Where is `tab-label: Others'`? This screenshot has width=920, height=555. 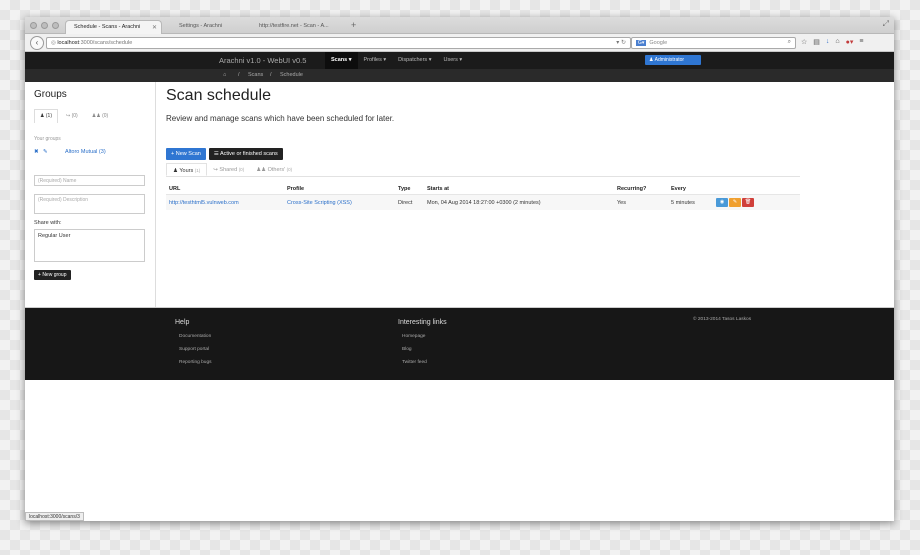 tab-label: Others' is located at coordinates (276, 170).